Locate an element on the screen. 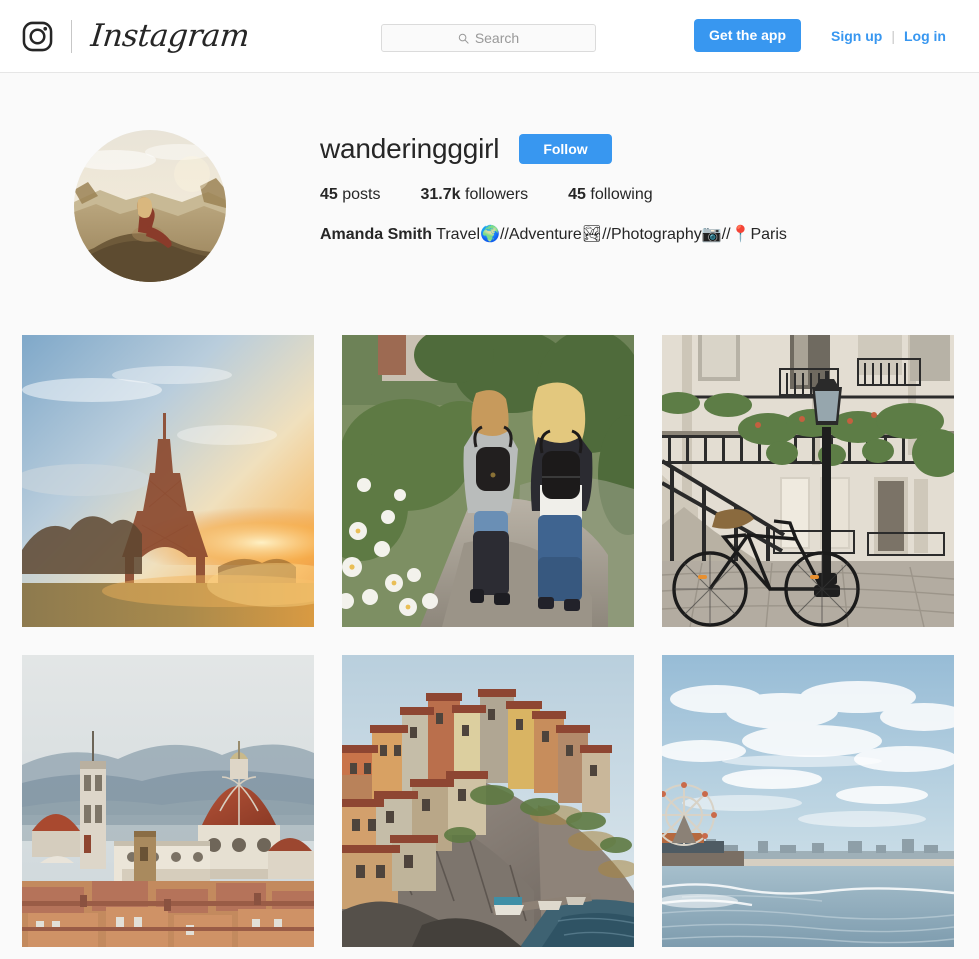  avatar-image is located at coordinates (150, 206).